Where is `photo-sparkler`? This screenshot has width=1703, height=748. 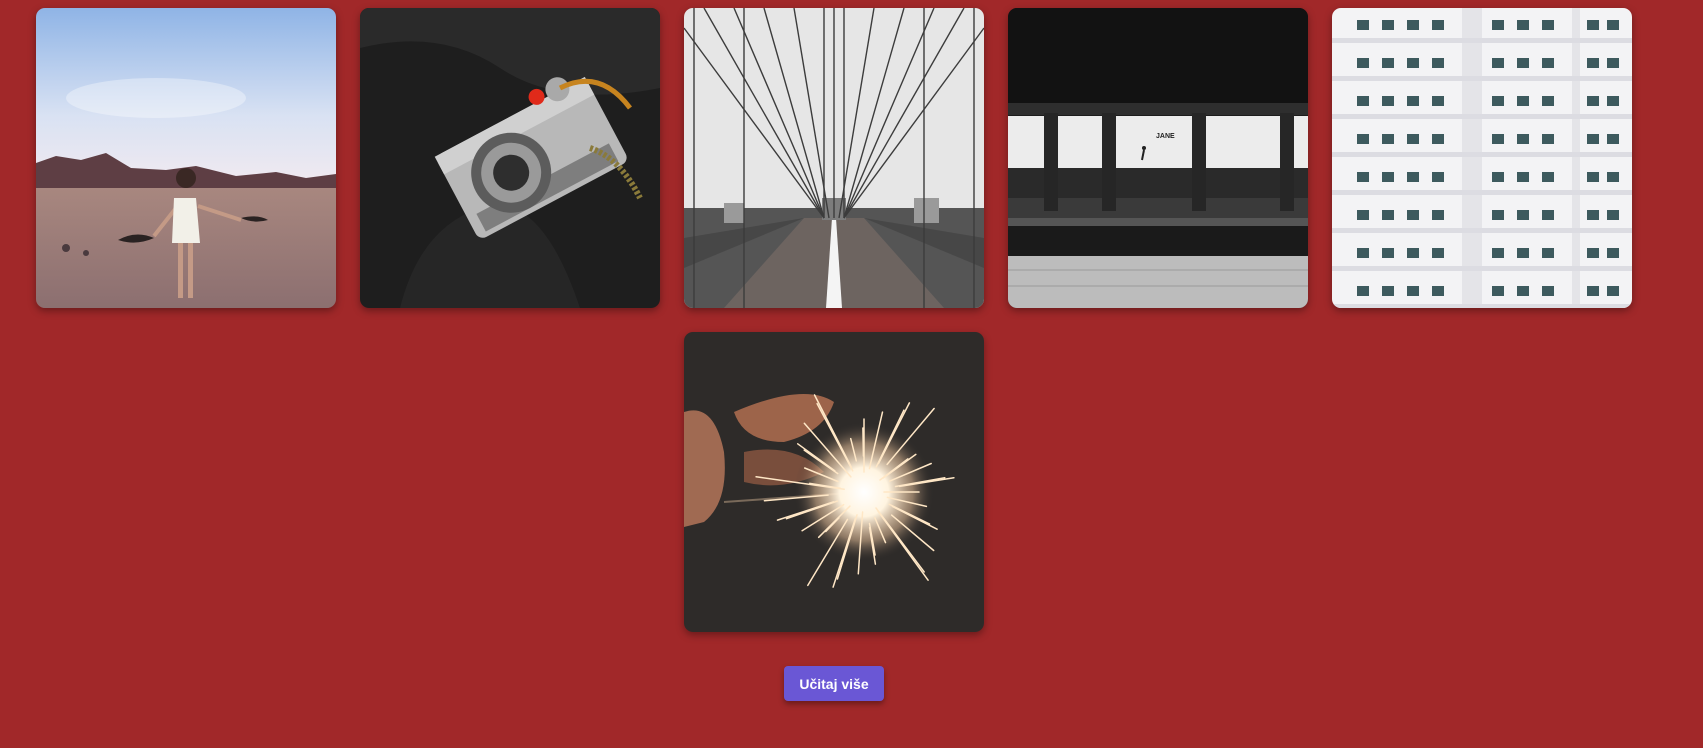
photo-sparkler is located at coordinates (834, 482).